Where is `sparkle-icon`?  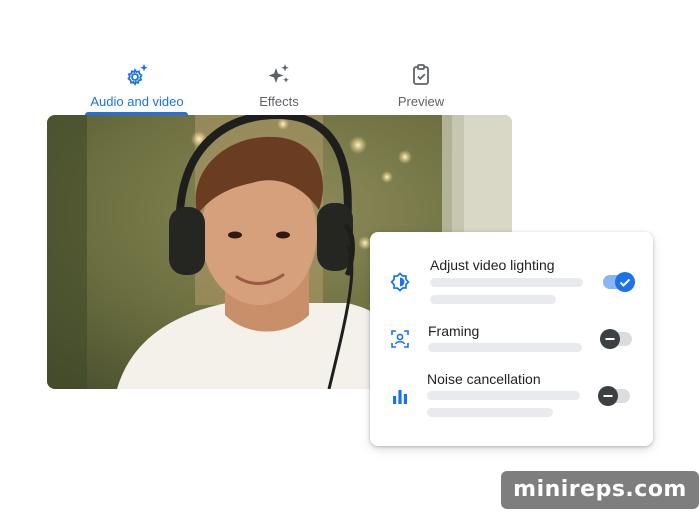 sparkle-icon is located at coordinates (278, 73).